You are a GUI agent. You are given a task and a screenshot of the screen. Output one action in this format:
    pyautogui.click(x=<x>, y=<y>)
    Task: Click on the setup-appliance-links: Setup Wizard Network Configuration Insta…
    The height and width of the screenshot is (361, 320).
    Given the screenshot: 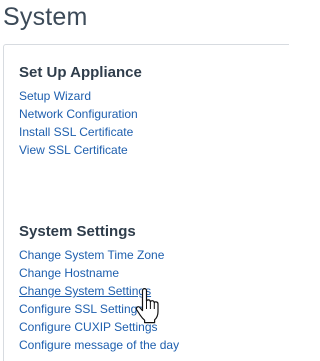 What is the action you would take?
    pyautogui.click(x=80, y=123)
    